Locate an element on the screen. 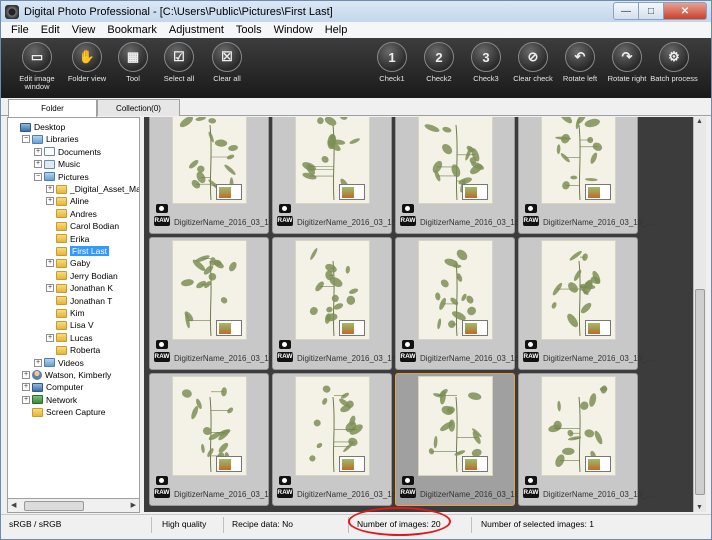 This screenshot has width=712, height=540. scroll-left-icon: ◀ is located at coordinates (13, 505).